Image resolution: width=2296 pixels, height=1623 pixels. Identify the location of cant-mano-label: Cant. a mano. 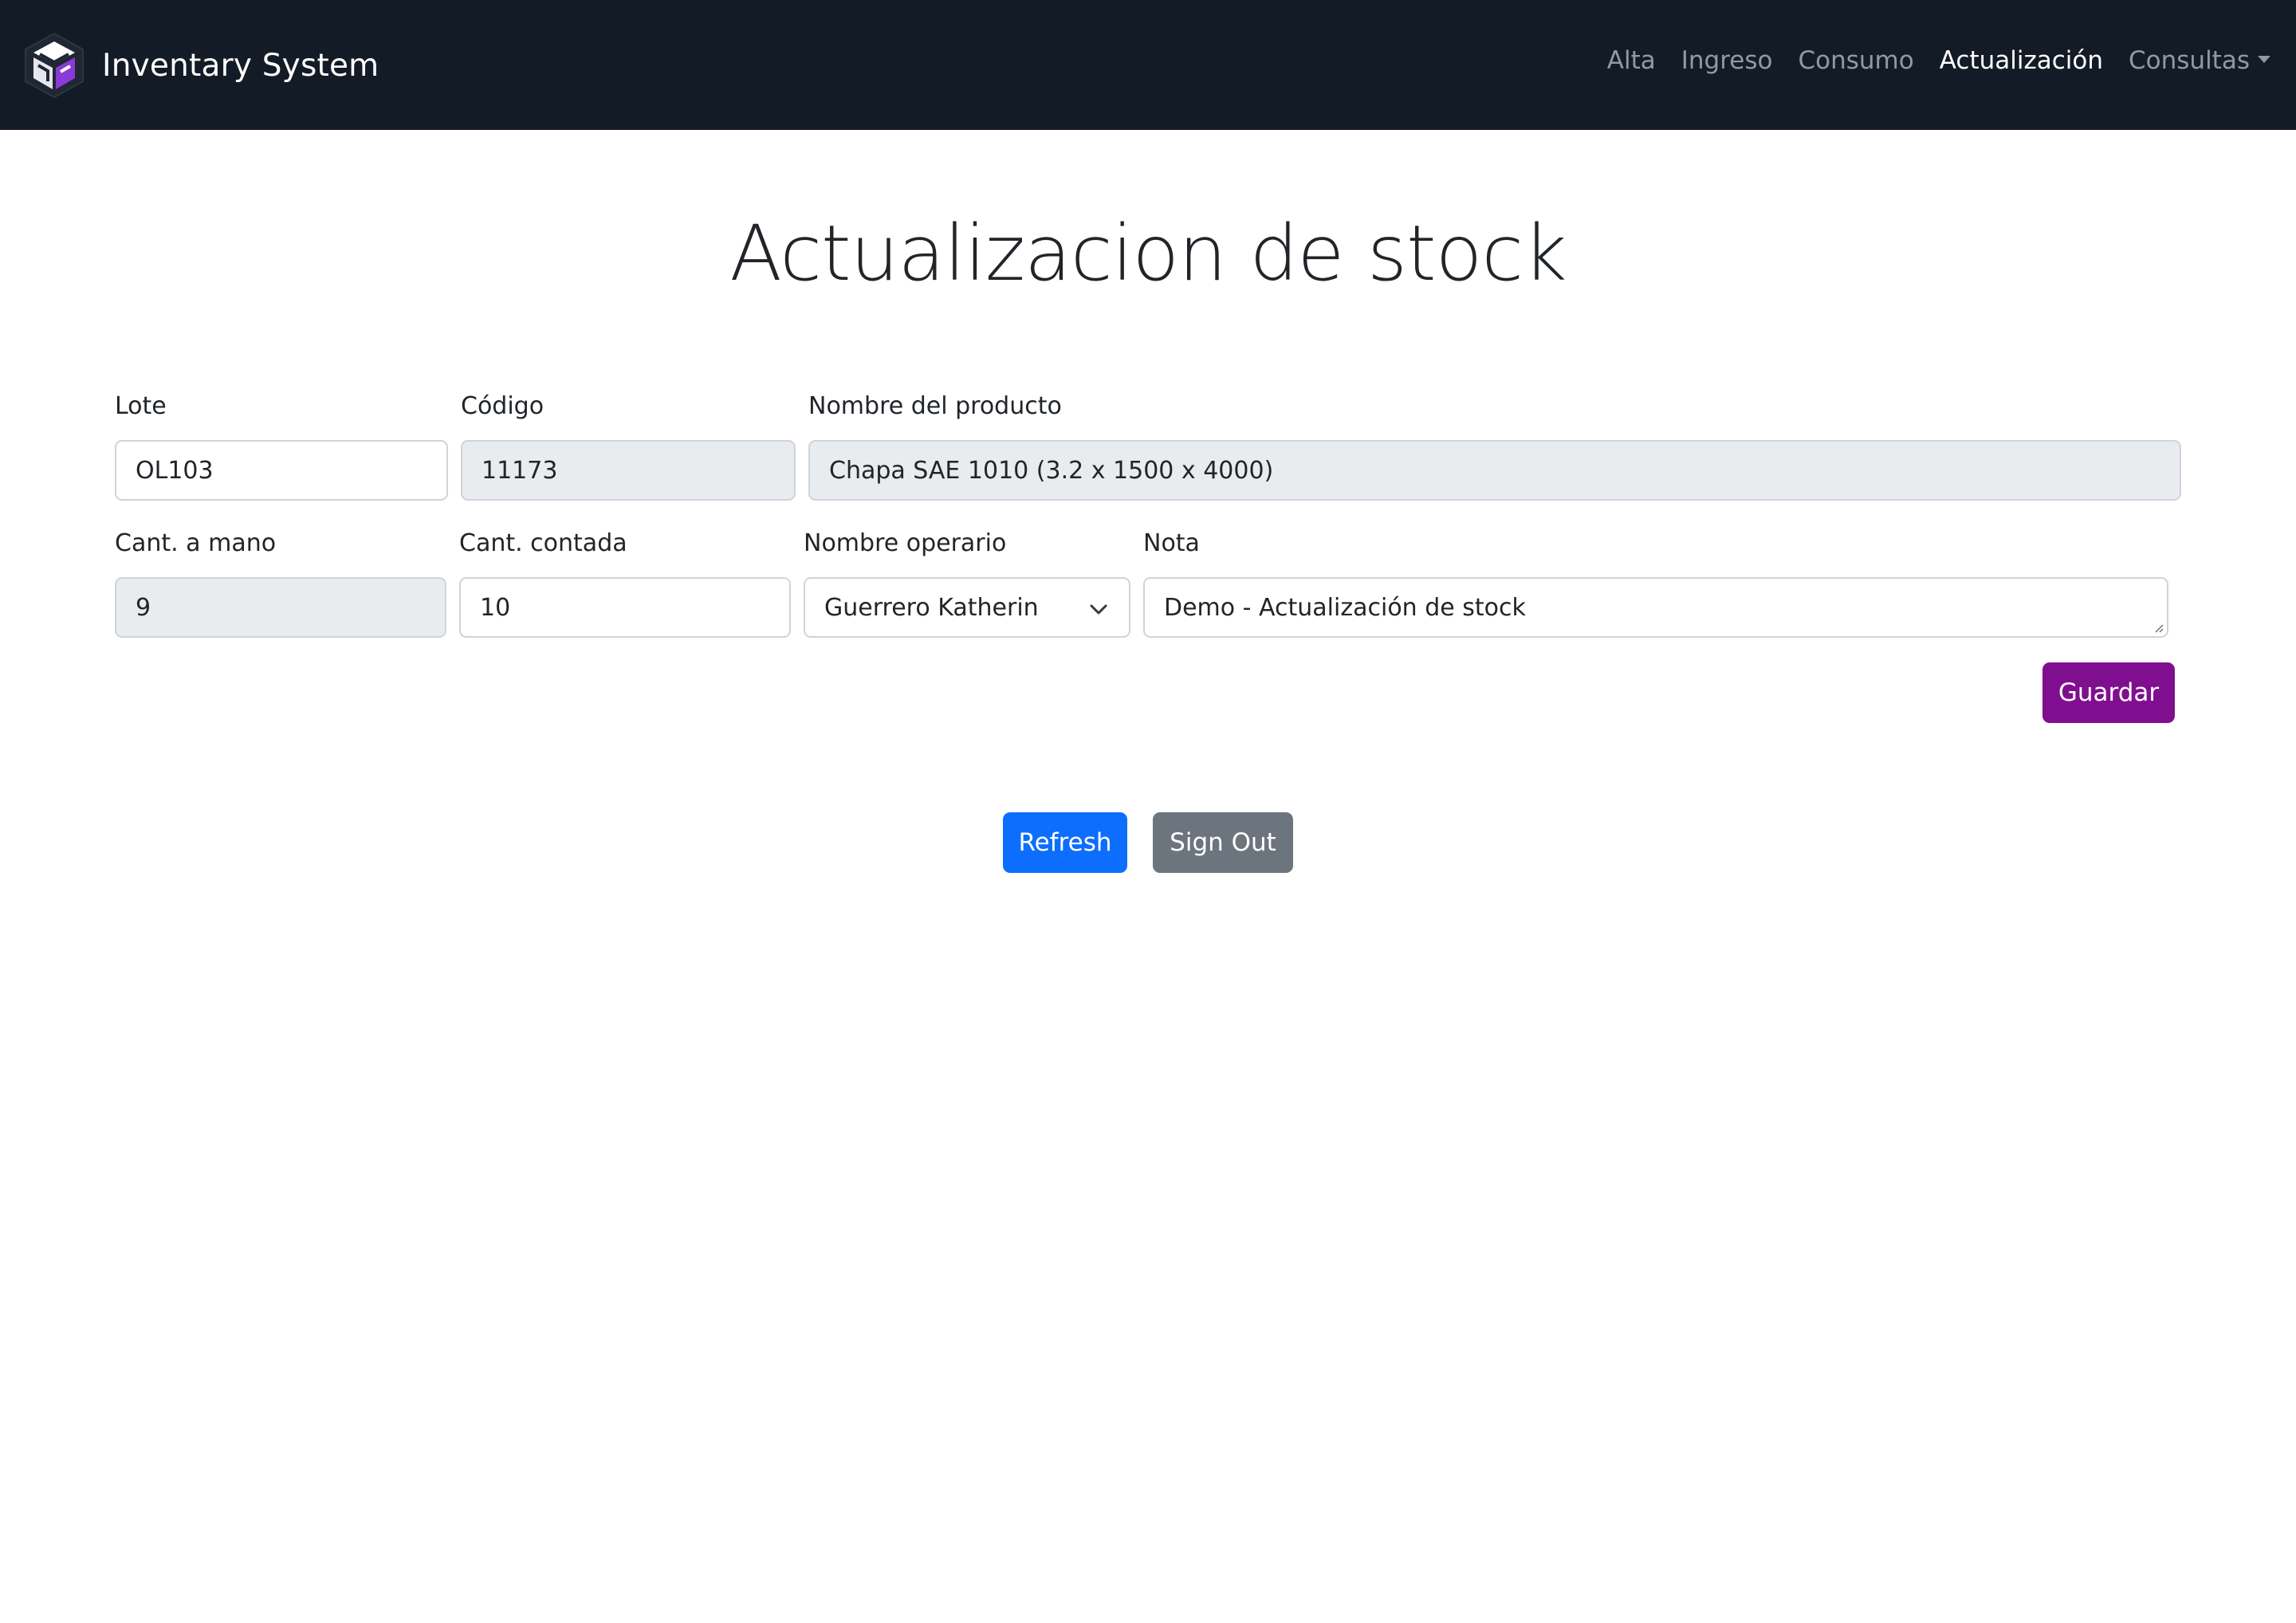
(196, 543).